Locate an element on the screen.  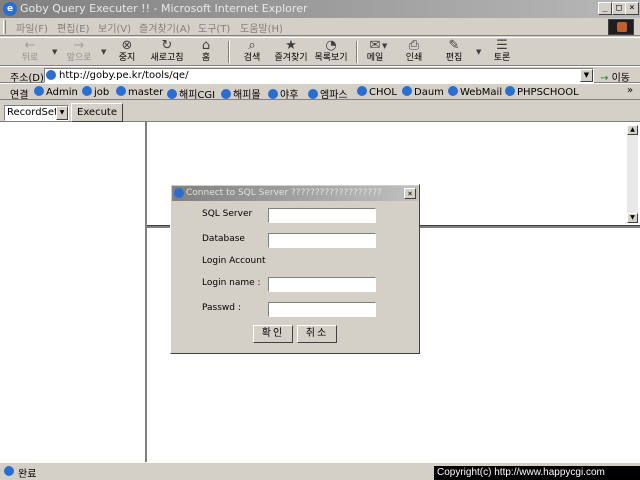
menu-view: 보기(V) is located at coordinates (114, 27).